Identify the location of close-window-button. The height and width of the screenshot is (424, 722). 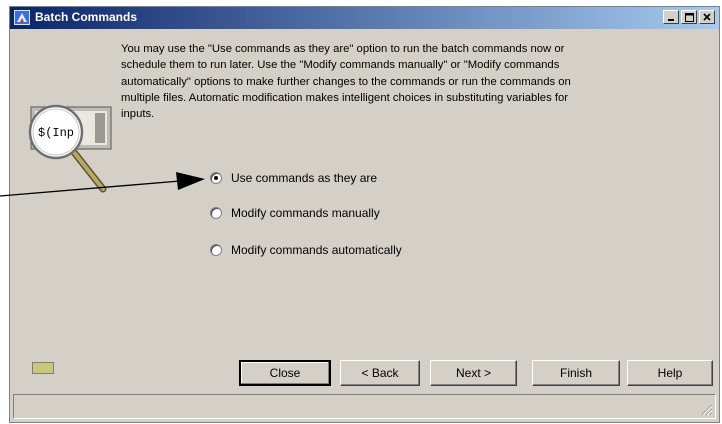
(707, 17).